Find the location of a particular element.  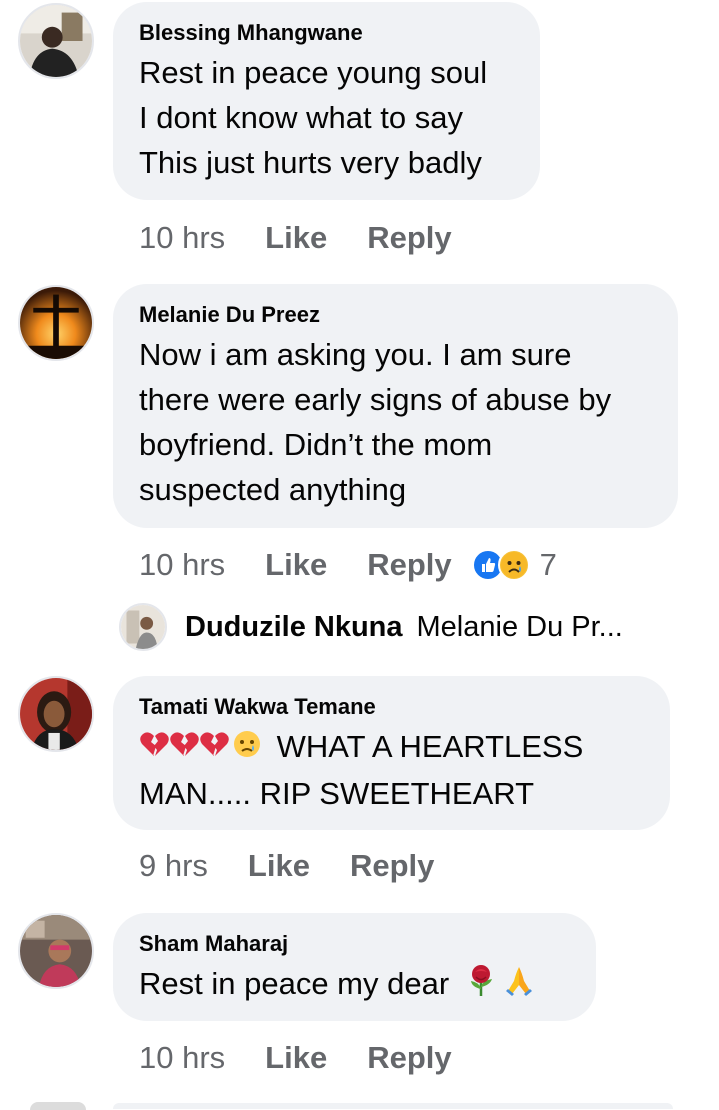

comment-timestamp: 9 hrs is located at coordinates (173, 866).